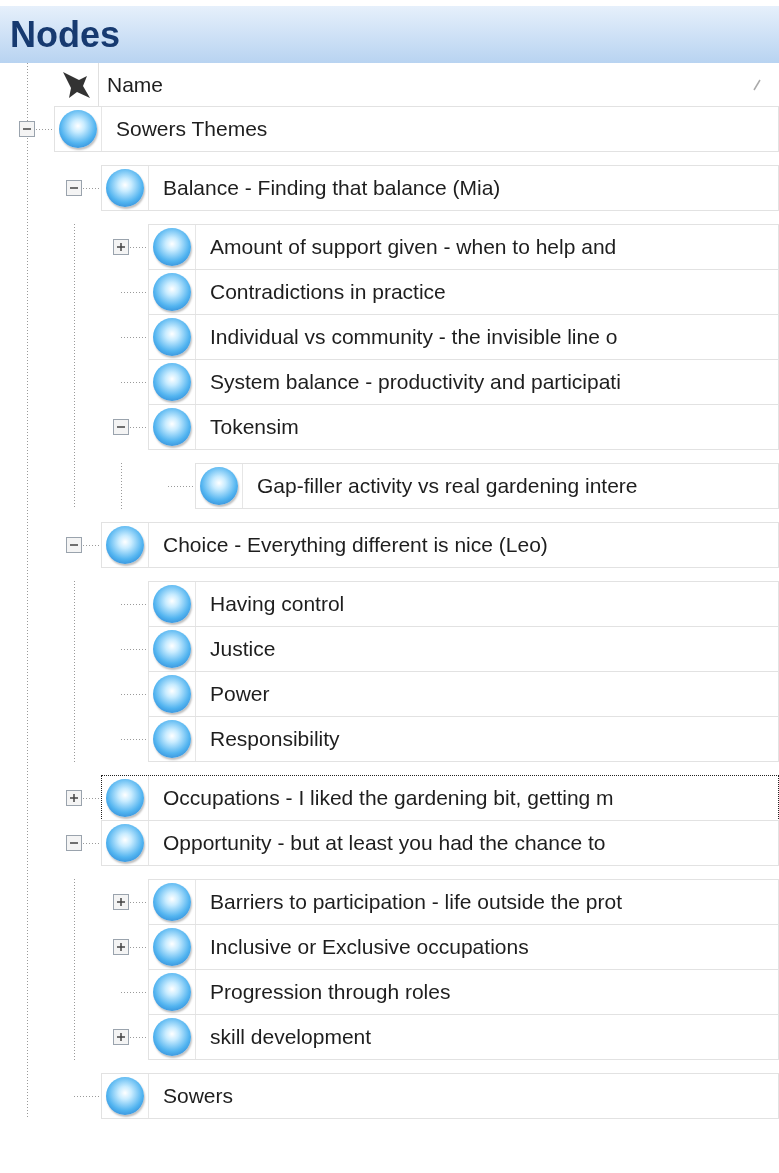 The width and height of the screenshot is (779, 1173). Describe the element at coordinates (463, 902) in the screenshot. I see `tree-node: Barriers to participation - life outside the prot` at that location.